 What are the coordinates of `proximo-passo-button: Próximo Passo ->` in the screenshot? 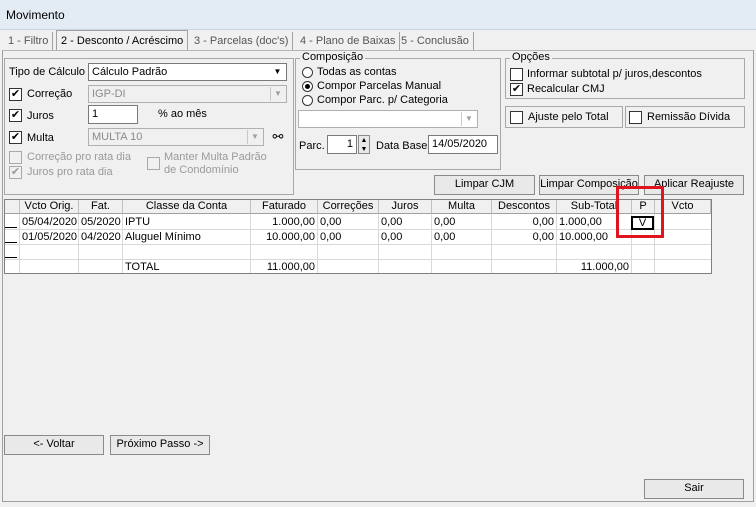 It's located at (160, 445).